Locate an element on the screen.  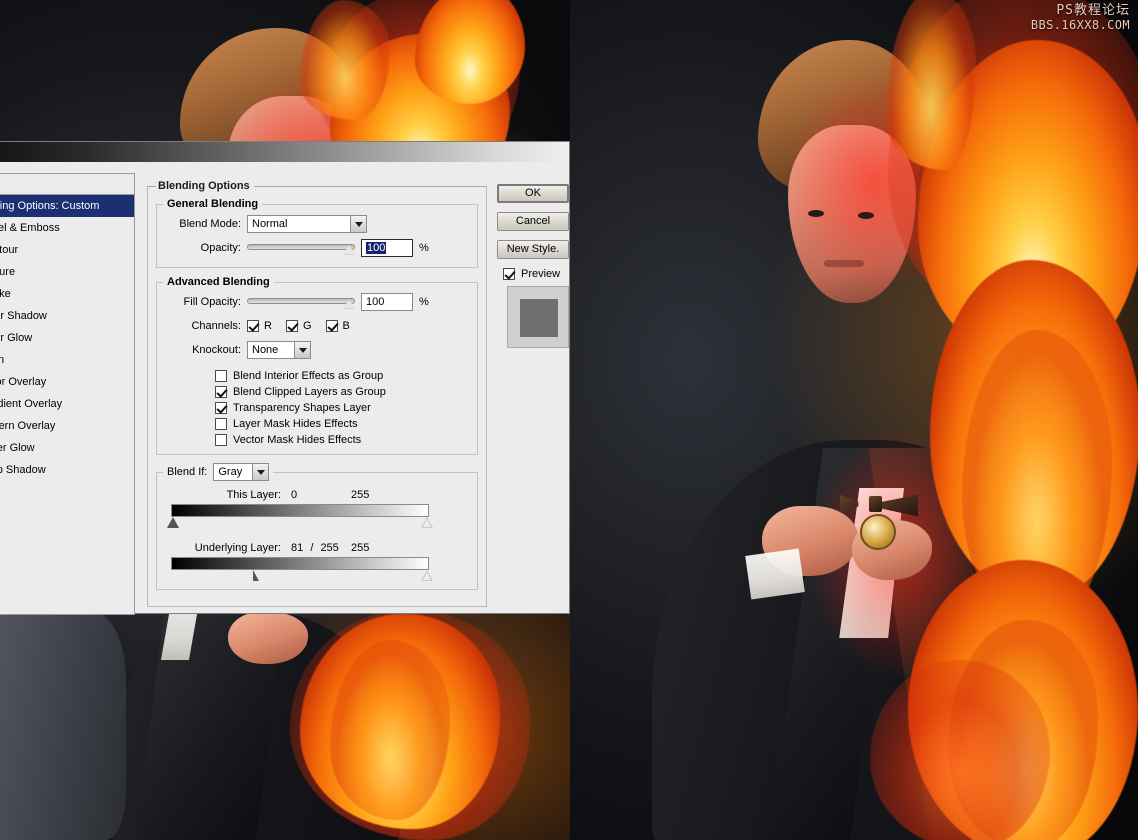
figure-wristwatch is located at coordinates (878, 532).